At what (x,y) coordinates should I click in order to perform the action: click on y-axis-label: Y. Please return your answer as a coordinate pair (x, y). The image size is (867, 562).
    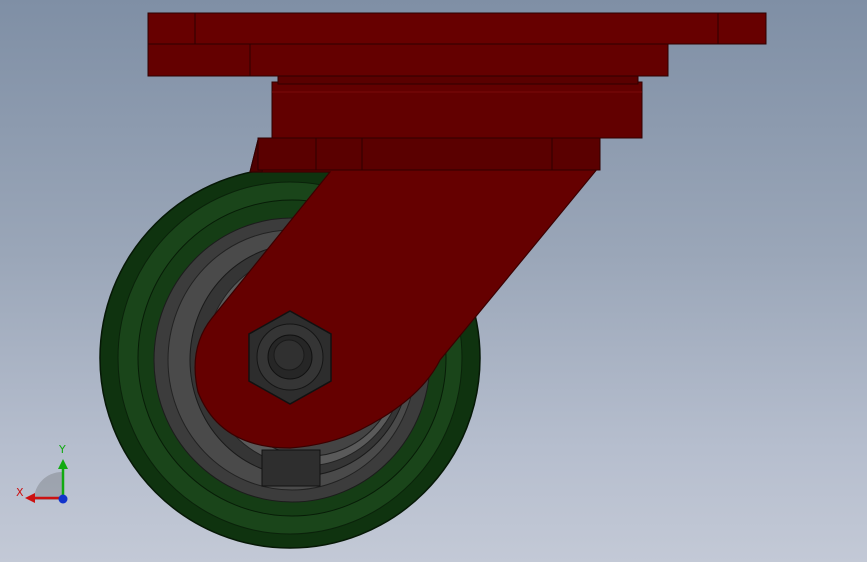
    Looking at the image, I should click on (62, 449).